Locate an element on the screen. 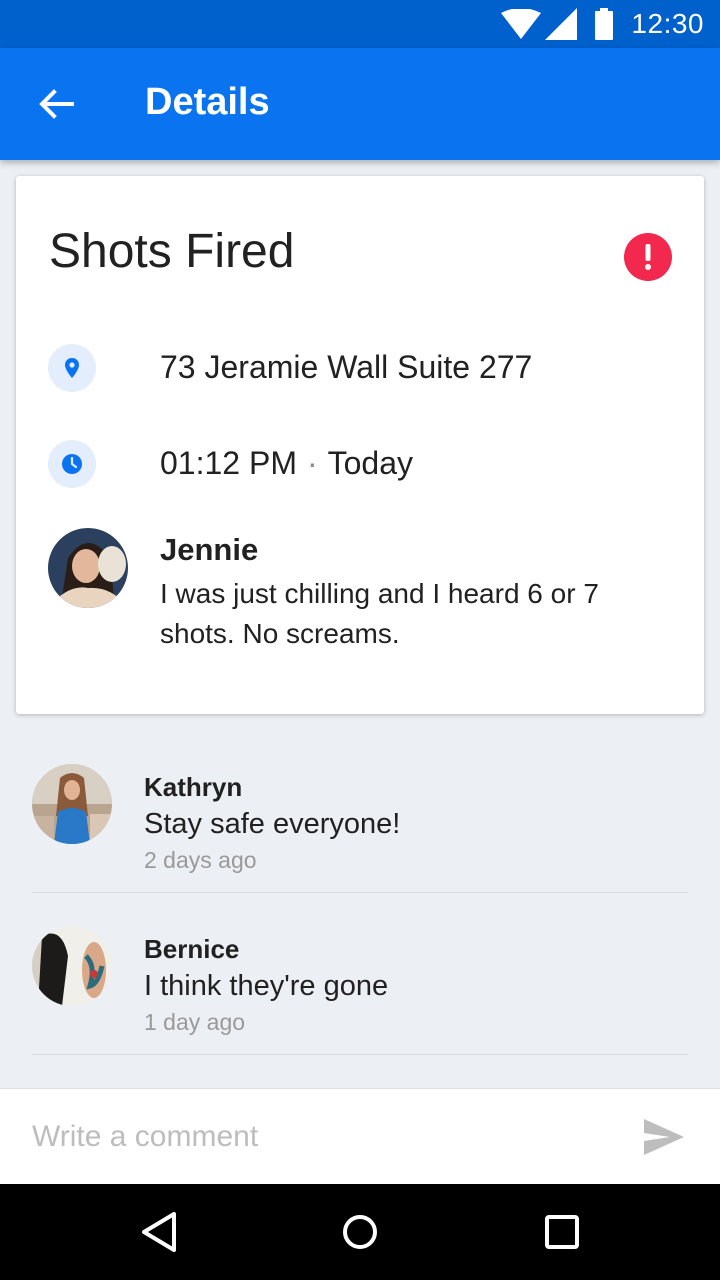  time-row: 01:12 PM · Today is located at coordinates (368, 464).